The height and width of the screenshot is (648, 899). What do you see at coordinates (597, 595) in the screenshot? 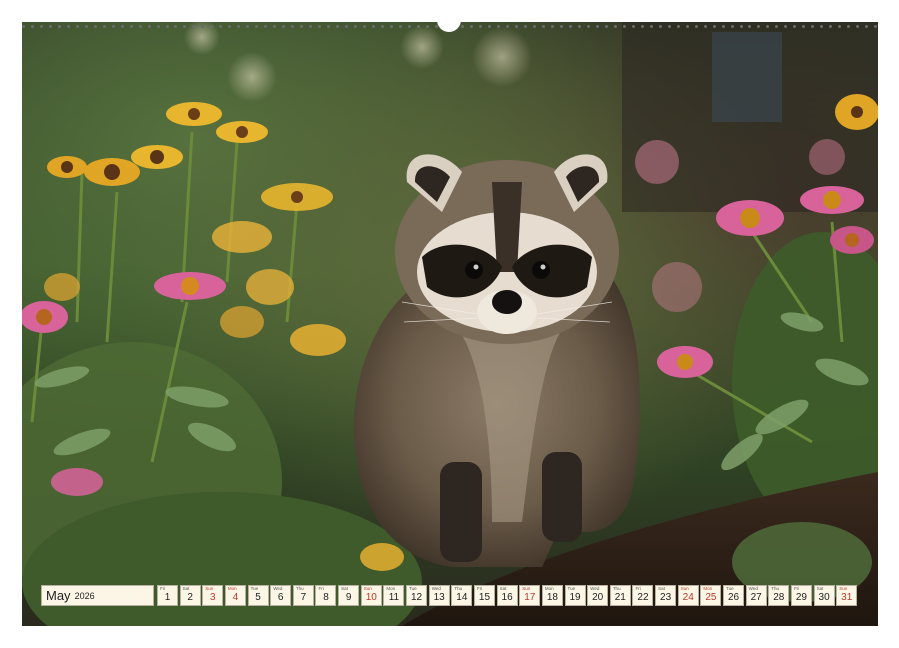
I see `day-cell: Wed20` at bounding box center [597, 595].